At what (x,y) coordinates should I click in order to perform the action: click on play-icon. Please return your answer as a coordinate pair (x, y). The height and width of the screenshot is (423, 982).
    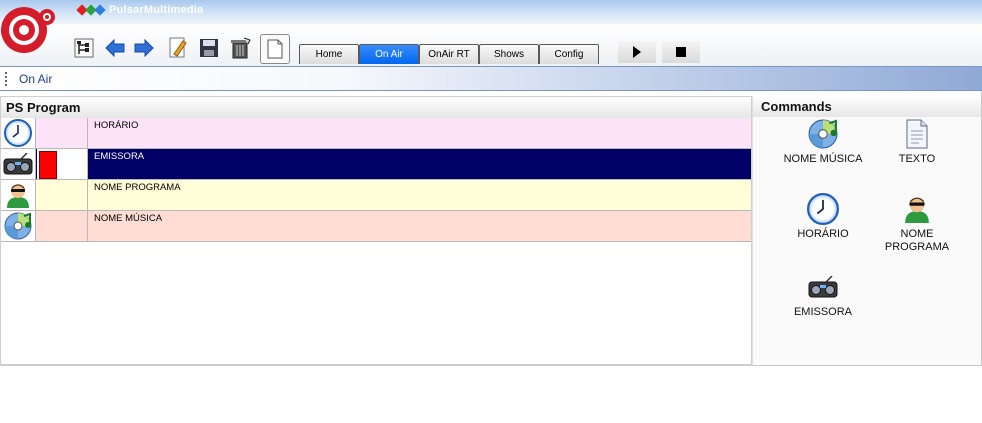
    Looking at the image, I should click on (637, 52).